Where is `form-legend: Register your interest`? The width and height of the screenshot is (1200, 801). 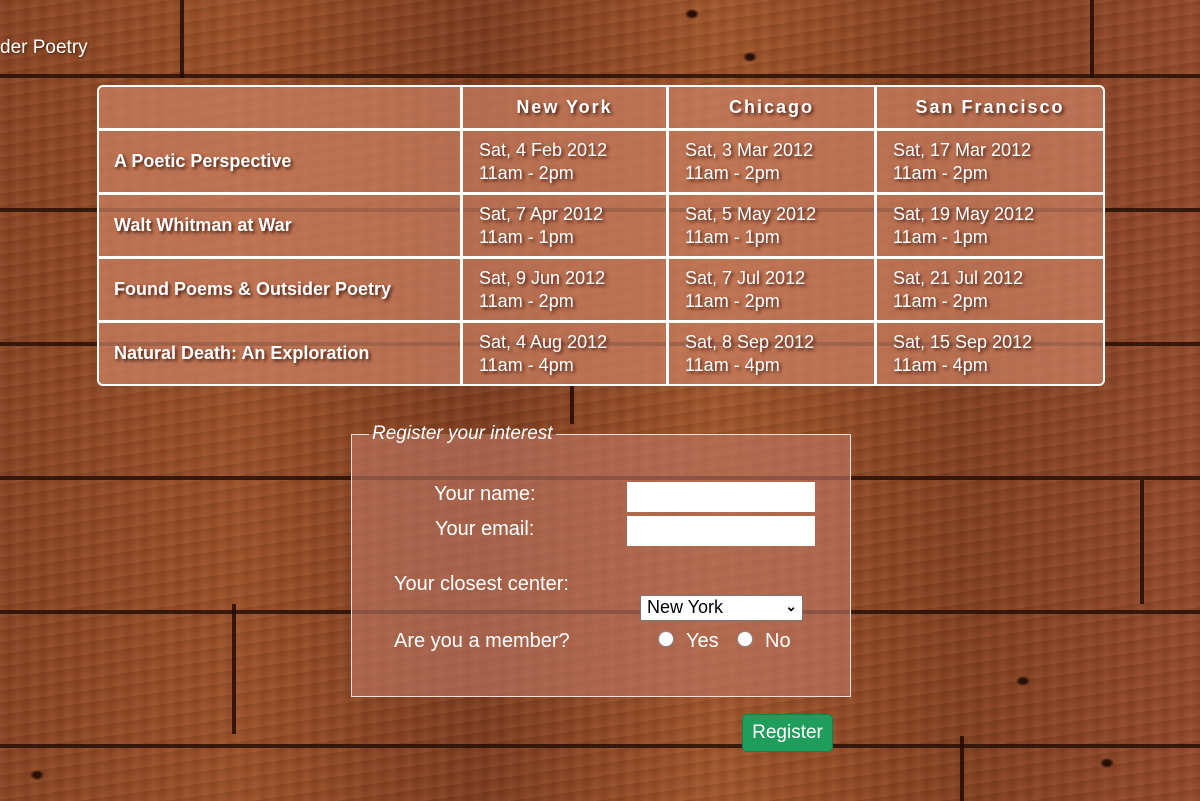 form-legend: Register your interest is located at coordinates (462, 433).